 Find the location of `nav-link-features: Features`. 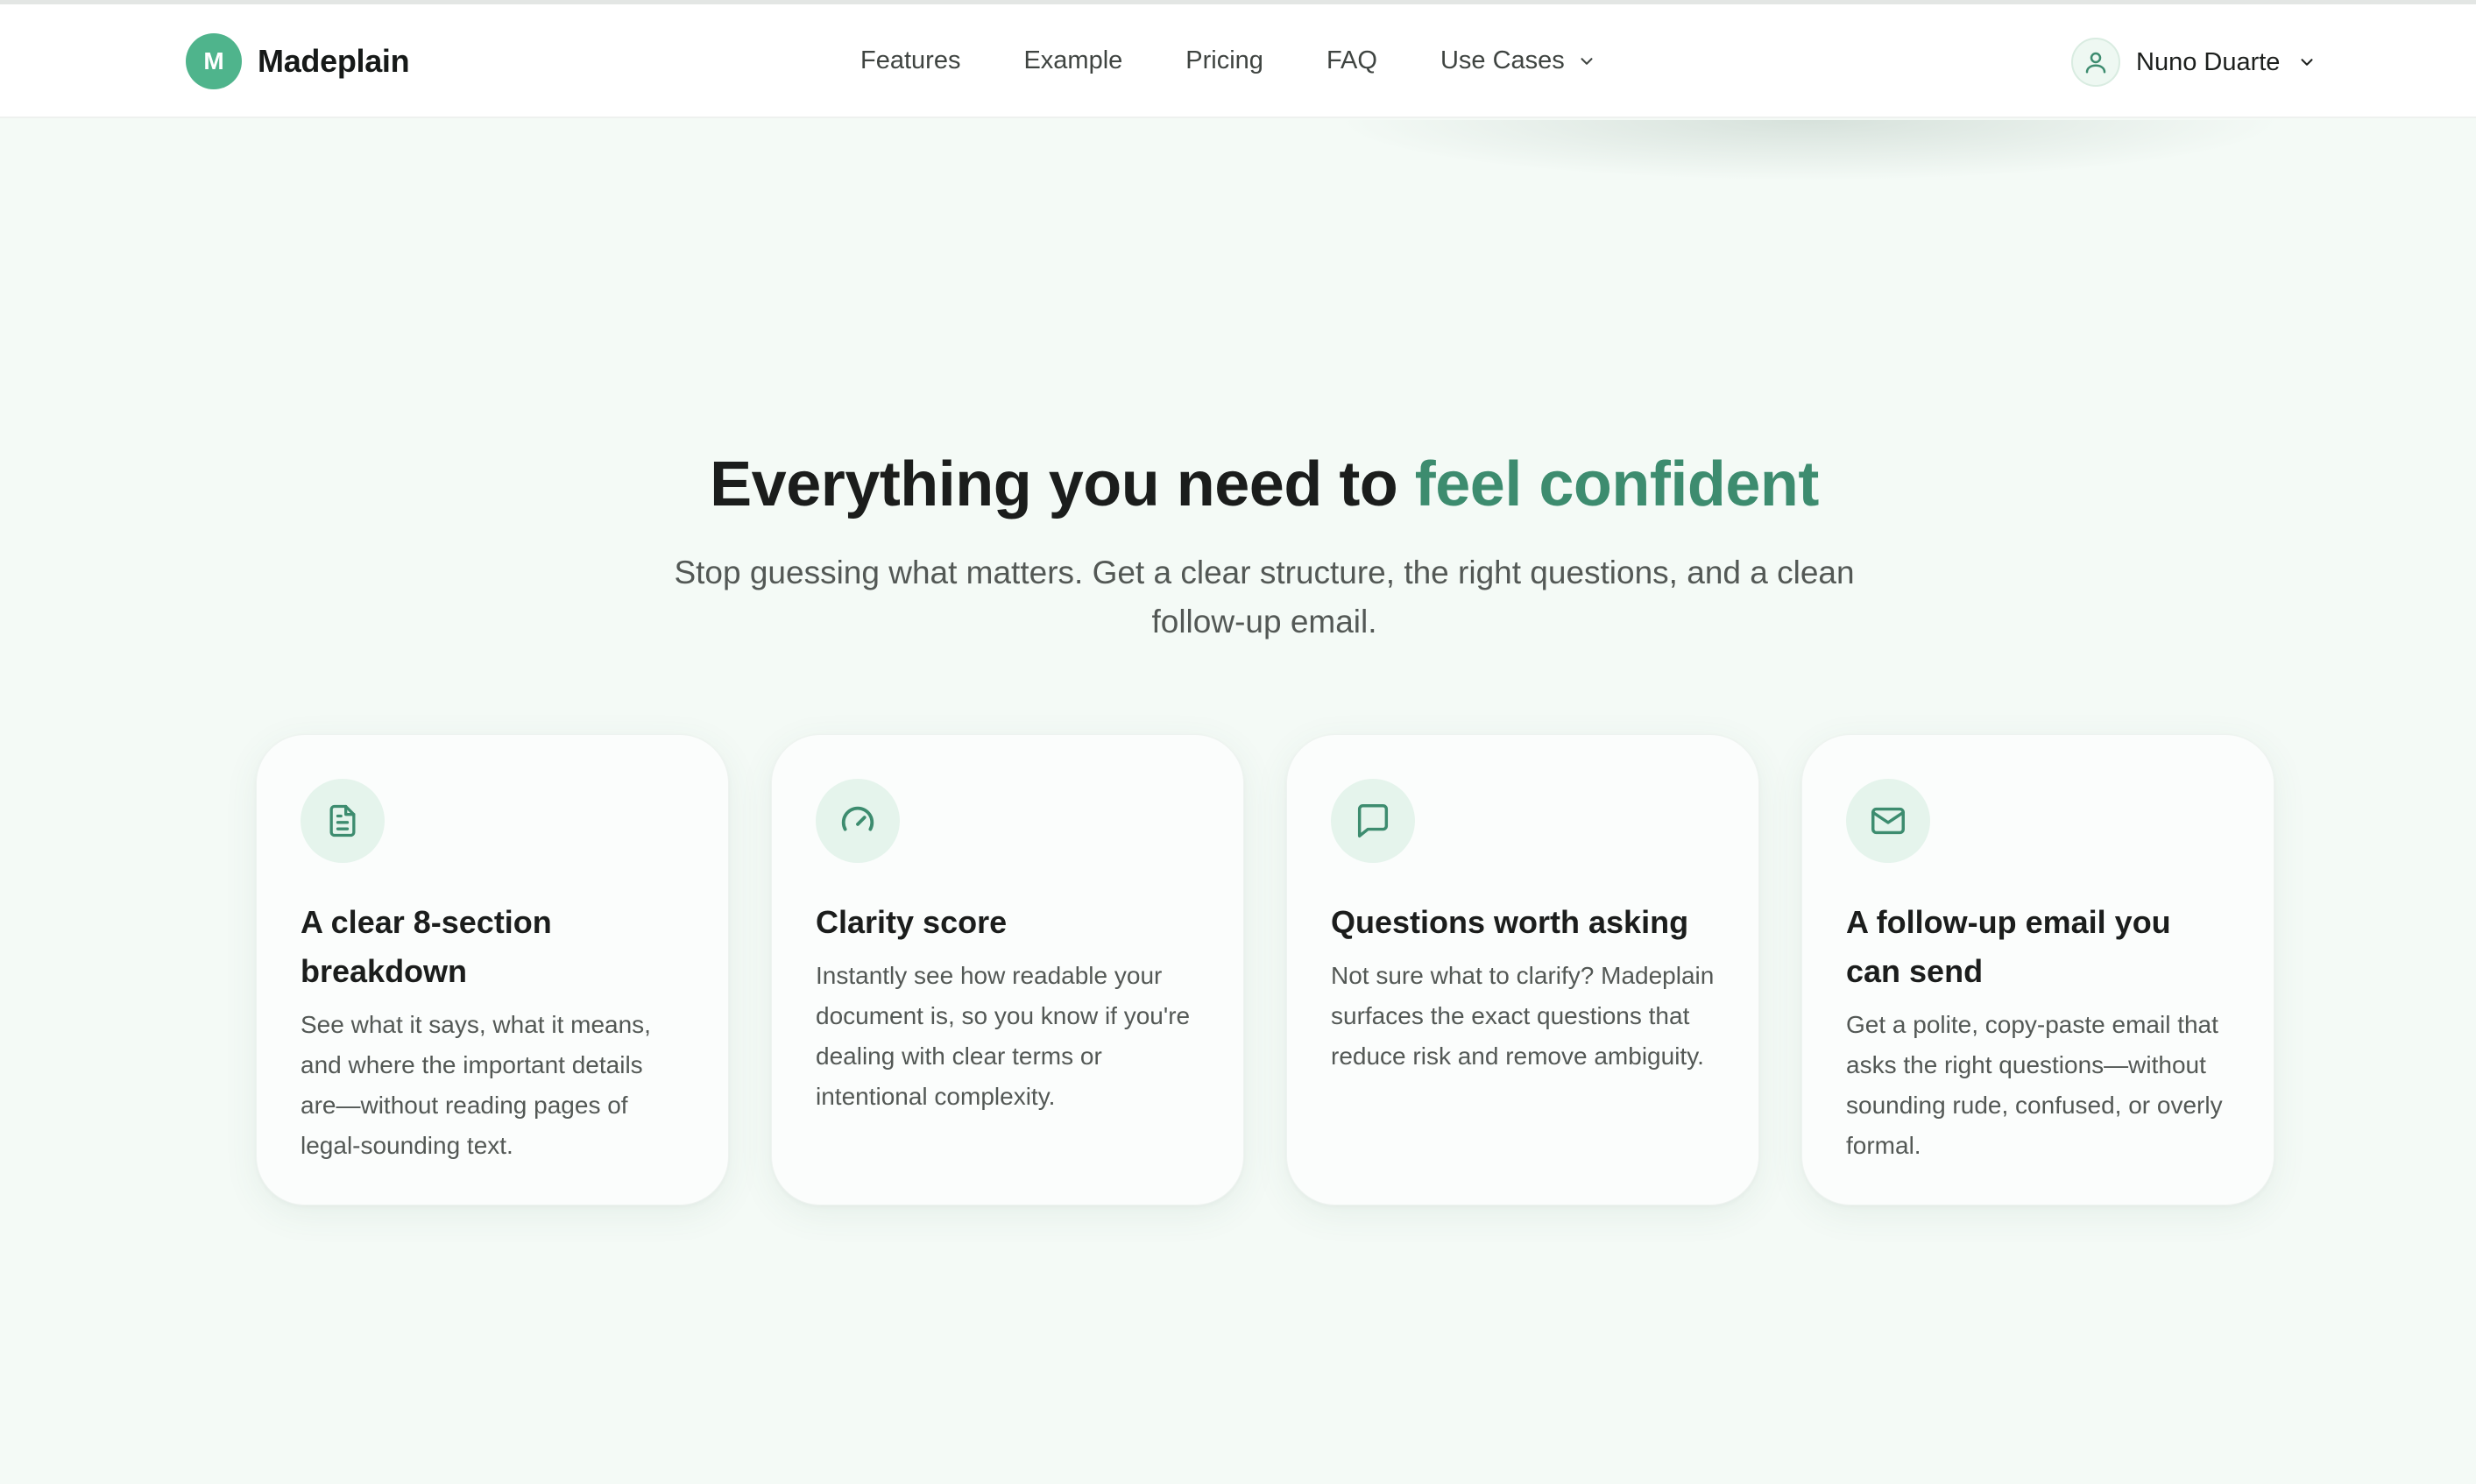

nav-link-features: Features is located at coordinates (910, 61).